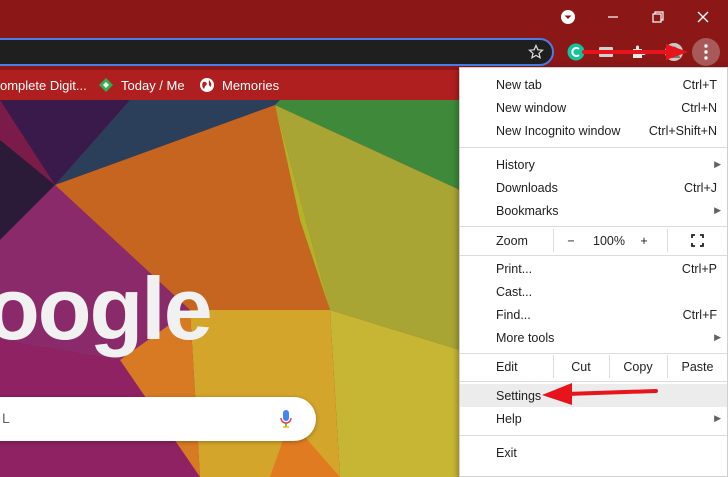 The width and height of the screenshot is (728, 477). I want to click on zoom-out-button: −, so click(571, 240).